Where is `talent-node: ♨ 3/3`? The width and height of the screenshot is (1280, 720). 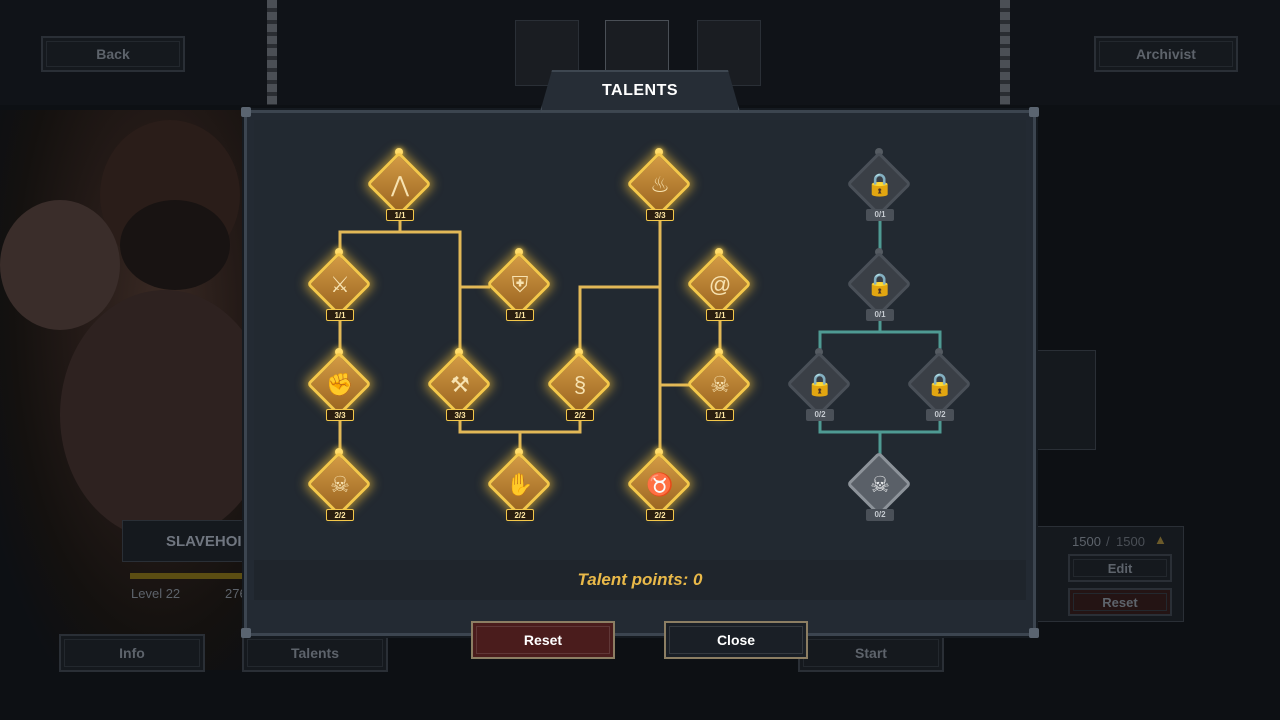 talent-node: ♨ 3/3 is located at coordinates (659, 184).